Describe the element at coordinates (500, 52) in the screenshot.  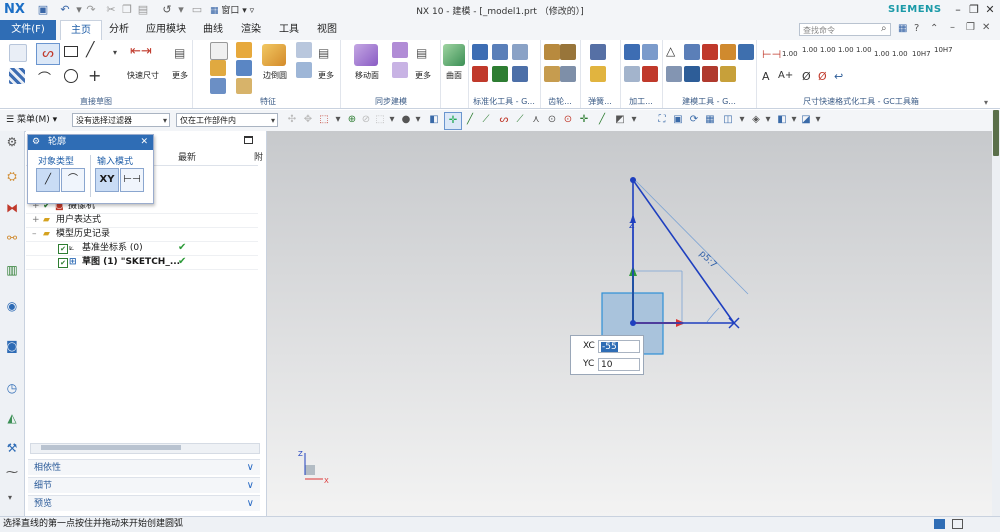
I see `fastener-icon` at that location.